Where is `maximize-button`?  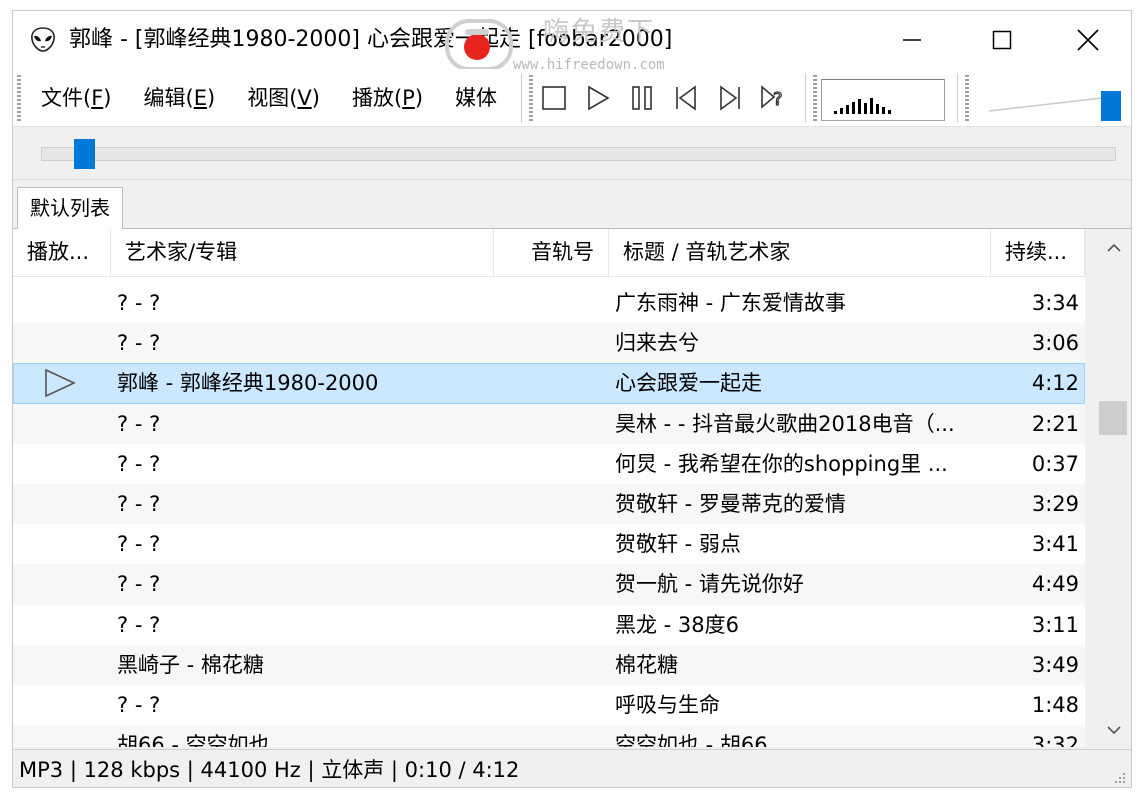
maximize-button is located at coordinates (1002, 40).